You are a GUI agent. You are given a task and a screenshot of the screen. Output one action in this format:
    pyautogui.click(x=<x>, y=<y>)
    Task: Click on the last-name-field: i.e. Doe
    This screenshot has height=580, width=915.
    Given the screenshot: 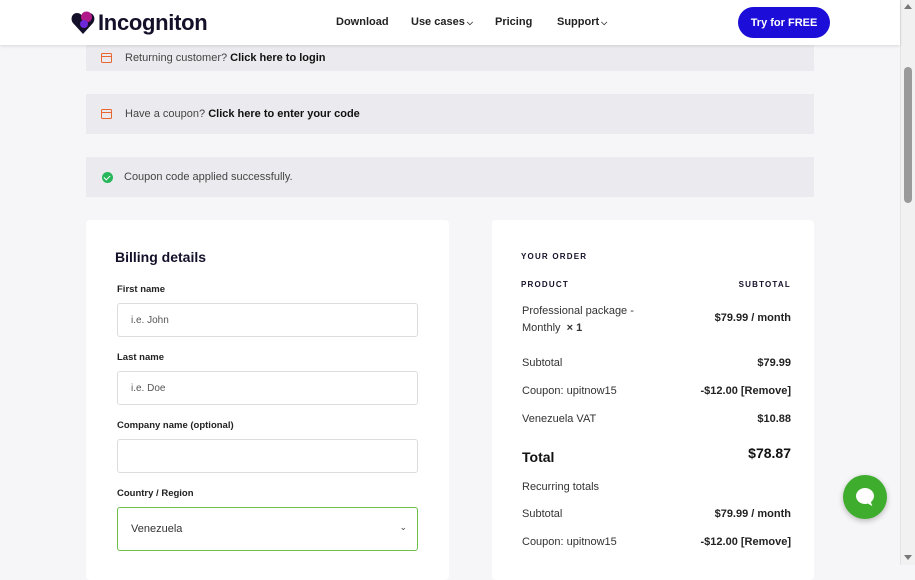 What is the action you would take?
    pyautogui.click(x=267, y=388)
    